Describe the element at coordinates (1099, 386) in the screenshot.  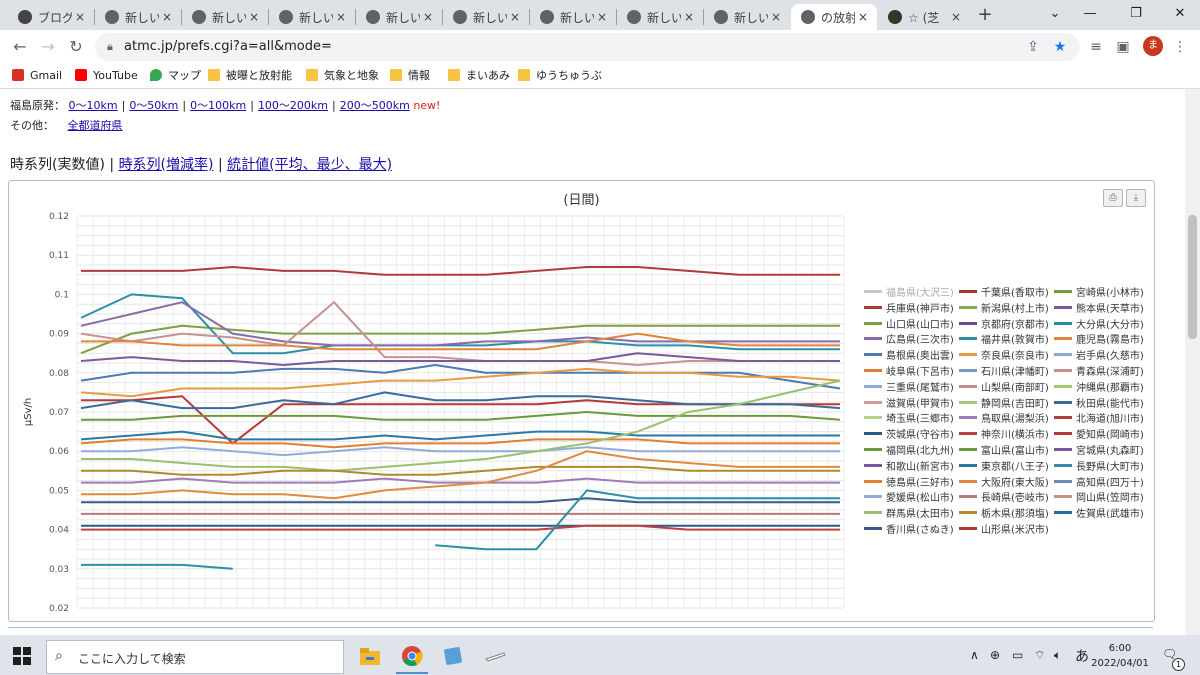
I see `legend-item: 沖縄県(那覇市)` at that location.